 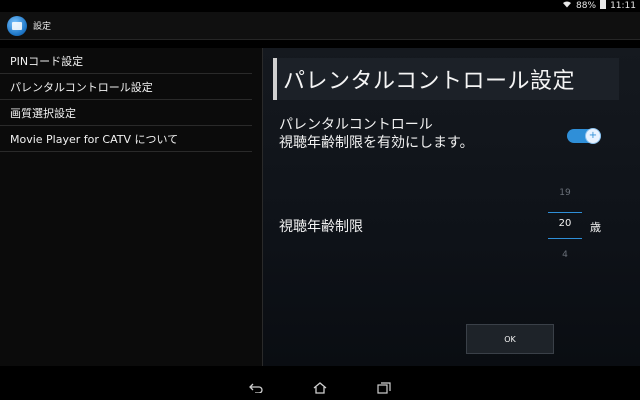 What do you see at coordinates (126, 61) in the screenshot?
I see `sidebar-item-pin-code: PINコード設定` at bounding box center [126, 61].